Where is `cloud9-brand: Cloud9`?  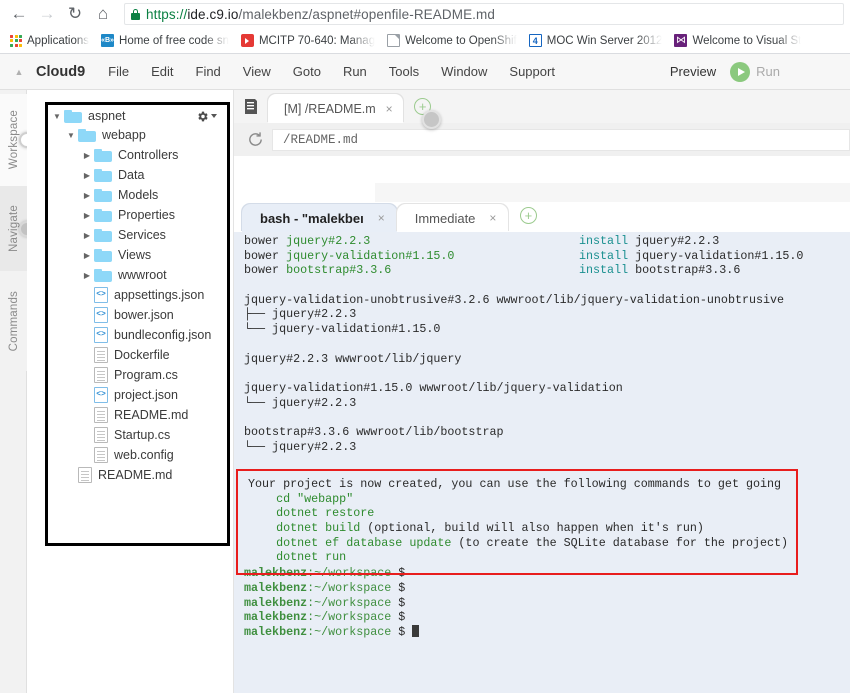 cloud9-brand: Cloud9 is located at coordinates (63, 72).